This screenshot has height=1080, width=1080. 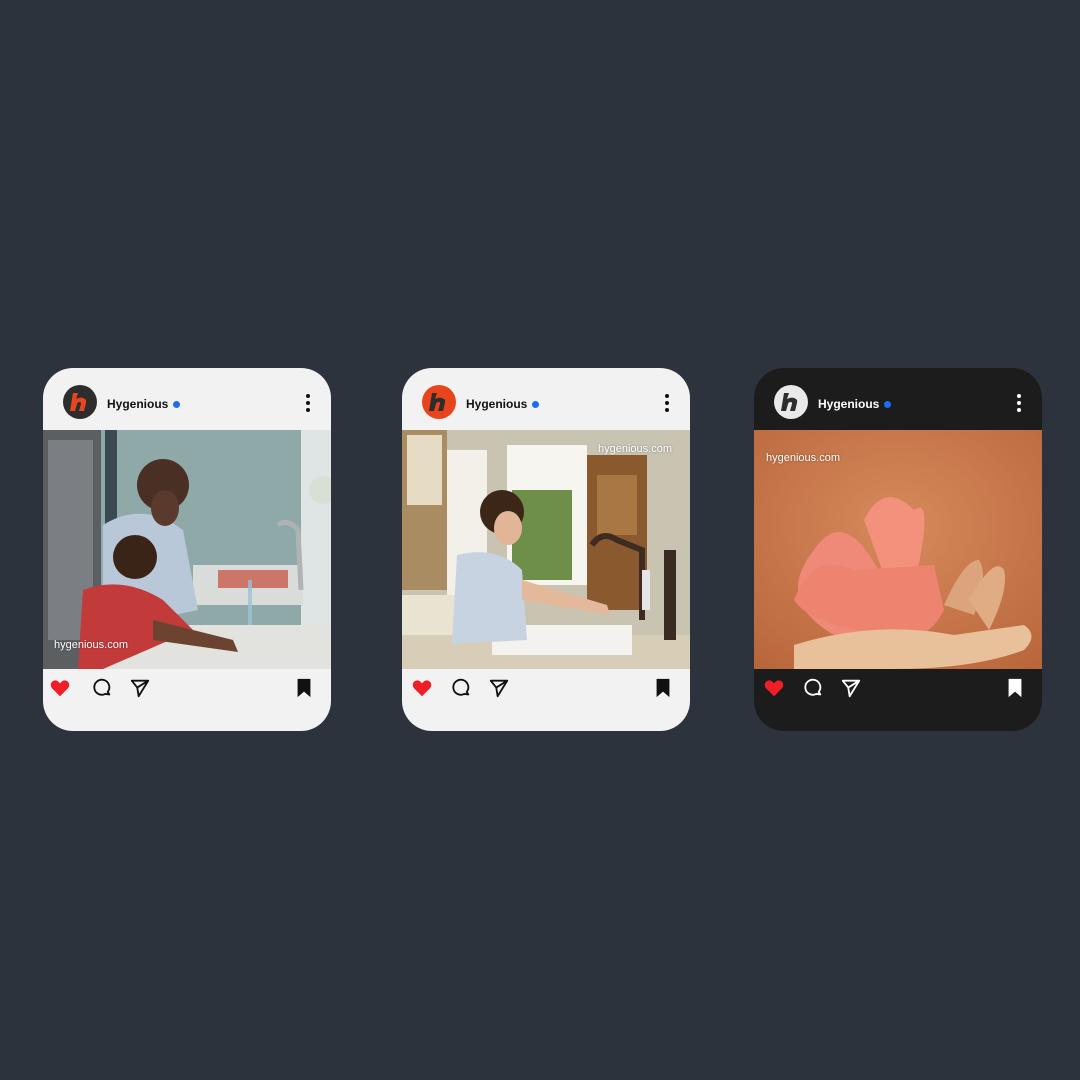 I want to click on post-card-3: Hygenious hygenious.com, so click(x=898, y=549).